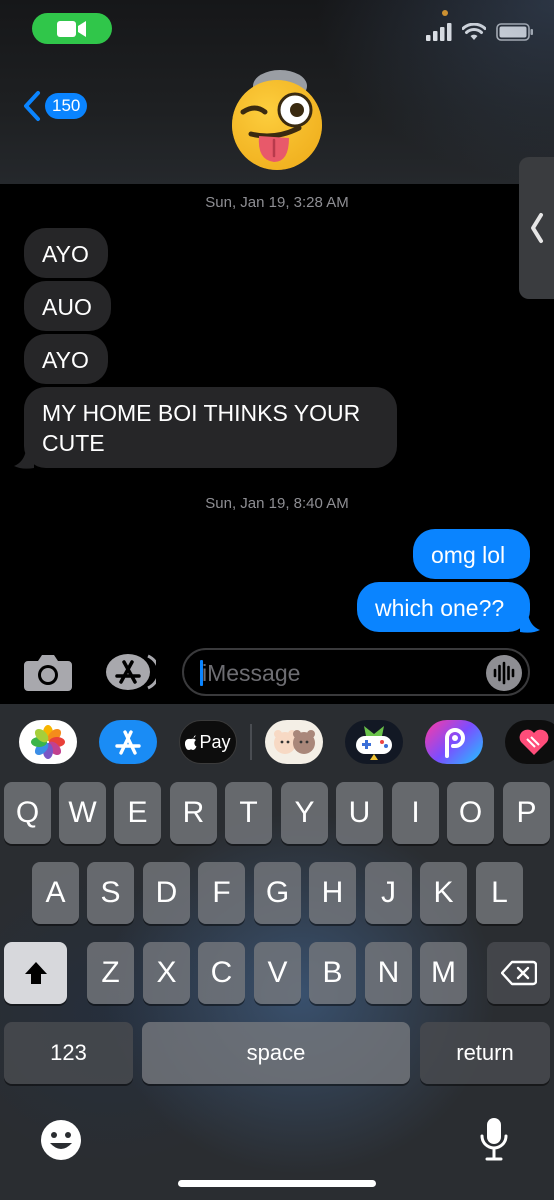 The height and width of the screenshot is (1200, 554). I want to click on message-input-placeholder: iMessage, so click(251, 673).